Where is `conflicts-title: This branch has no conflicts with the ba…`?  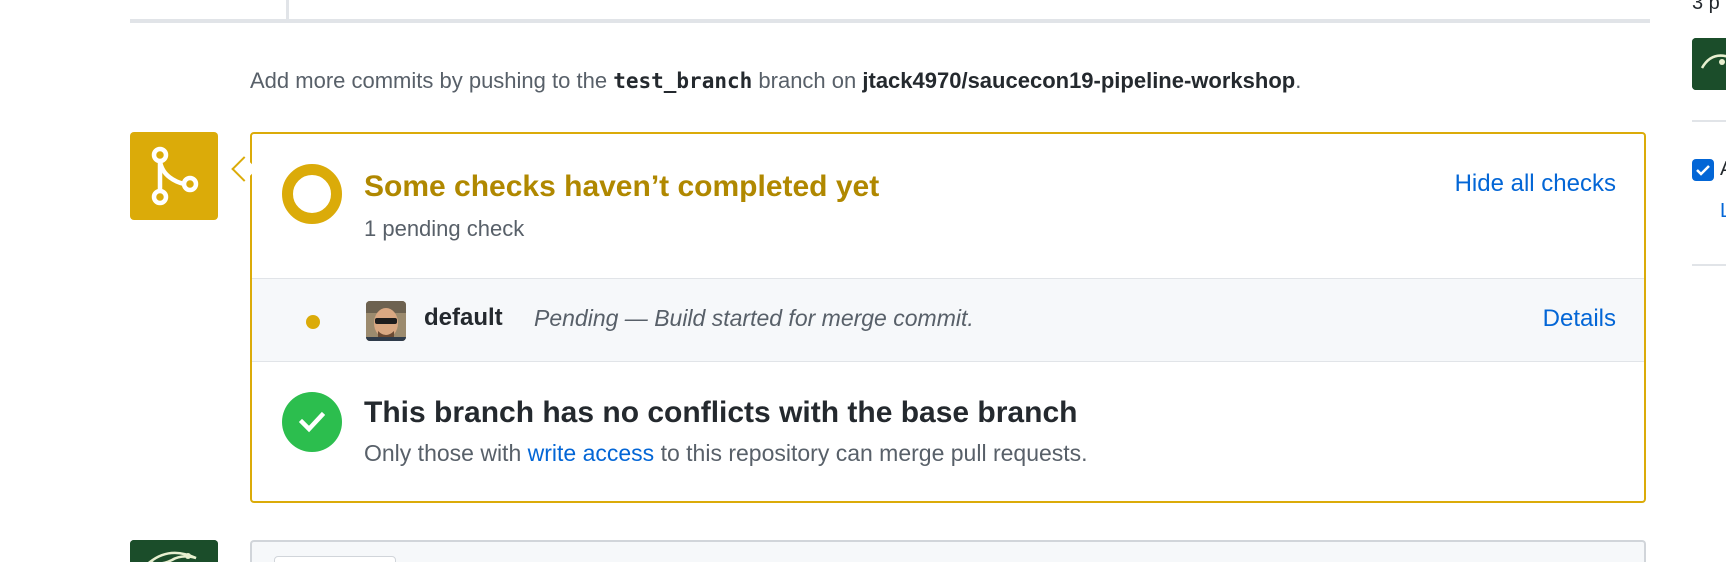
conflicts-title: This branch has no conflicts with the ba… is located at coordinates (721, 412).